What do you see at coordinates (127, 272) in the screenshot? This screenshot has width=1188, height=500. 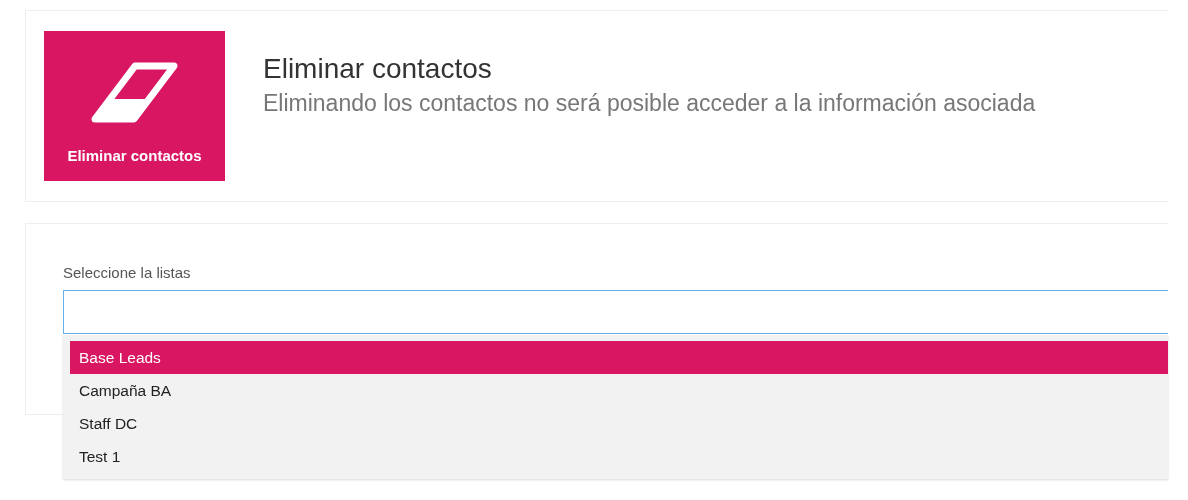 I see `field-label: Seleccione la listas` at bounding box center [127, 272].